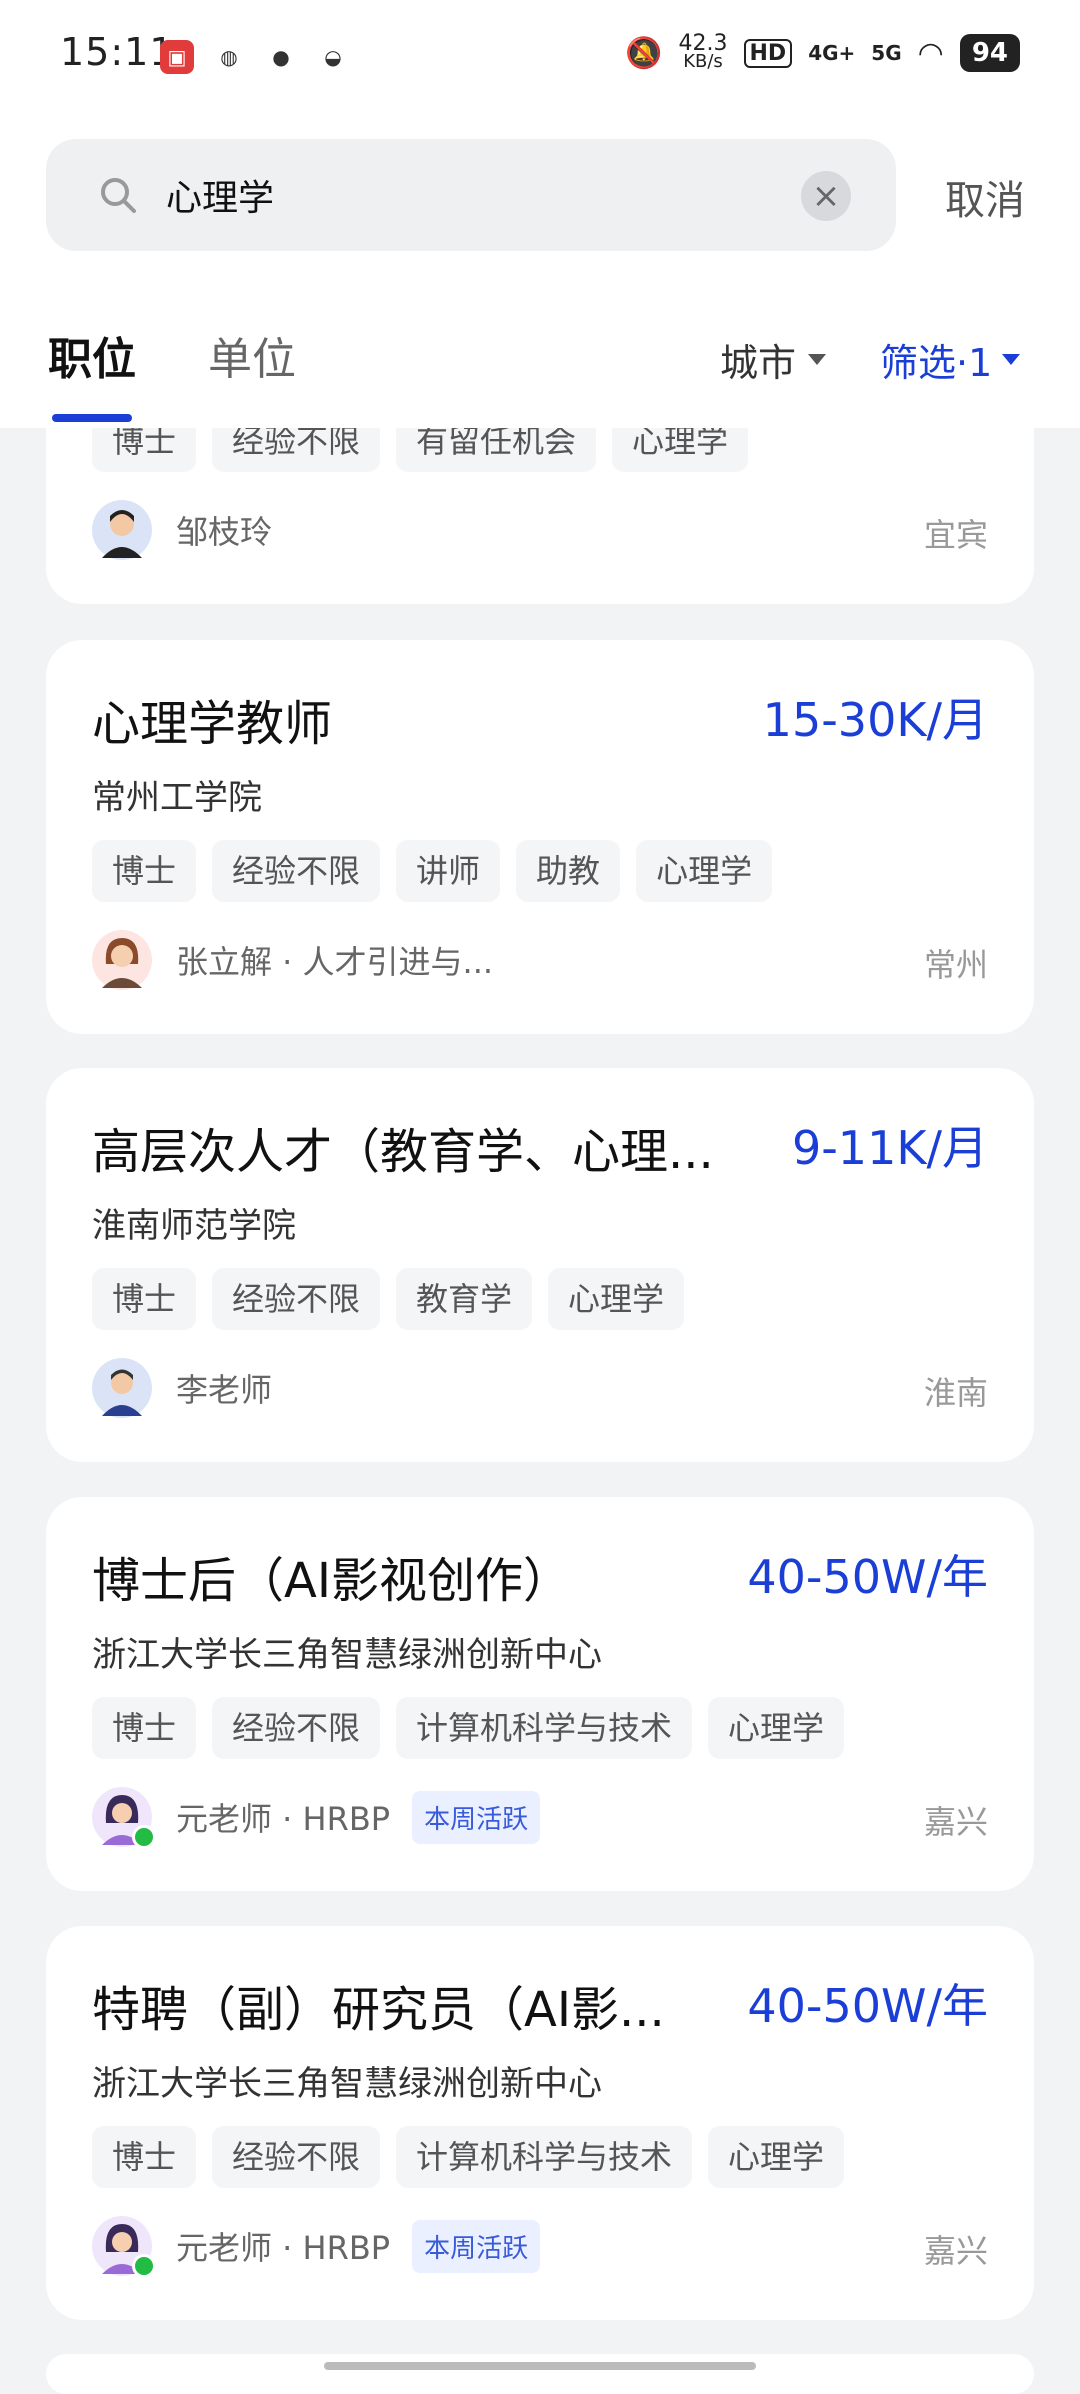 The width and height of the screenshot is (1080, 2394). What do you see at coordinates (177, 798) in the screenshot?
I see `company-name: 常州工学院` at bounding box center [177, 798].